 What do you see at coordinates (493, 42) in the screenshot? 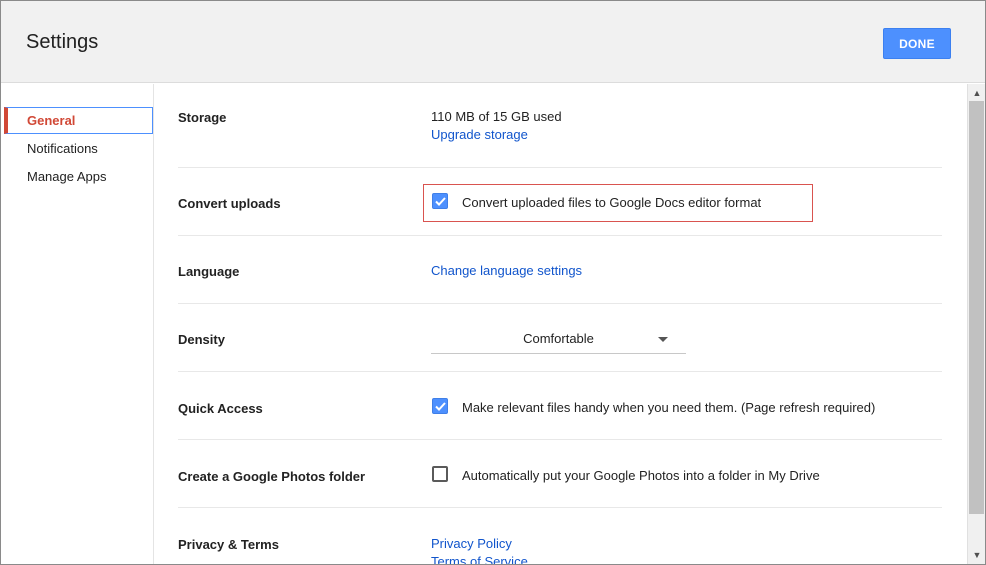
I see `dialog-header: Settings DONE` at bounding box center [493, 42].